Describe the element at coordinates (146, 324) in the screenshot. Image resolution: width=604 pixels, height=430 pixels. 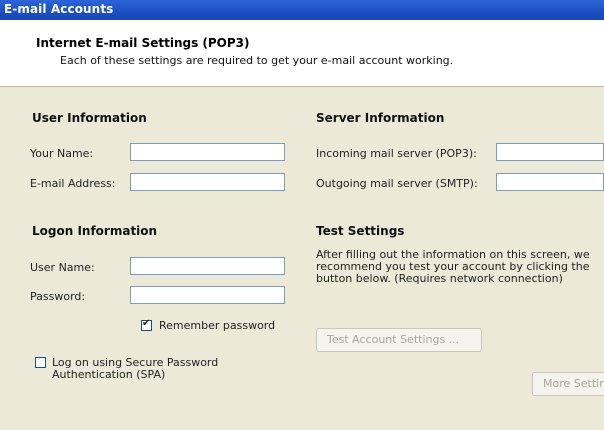
I see `remember-password-checkbox` at that location.